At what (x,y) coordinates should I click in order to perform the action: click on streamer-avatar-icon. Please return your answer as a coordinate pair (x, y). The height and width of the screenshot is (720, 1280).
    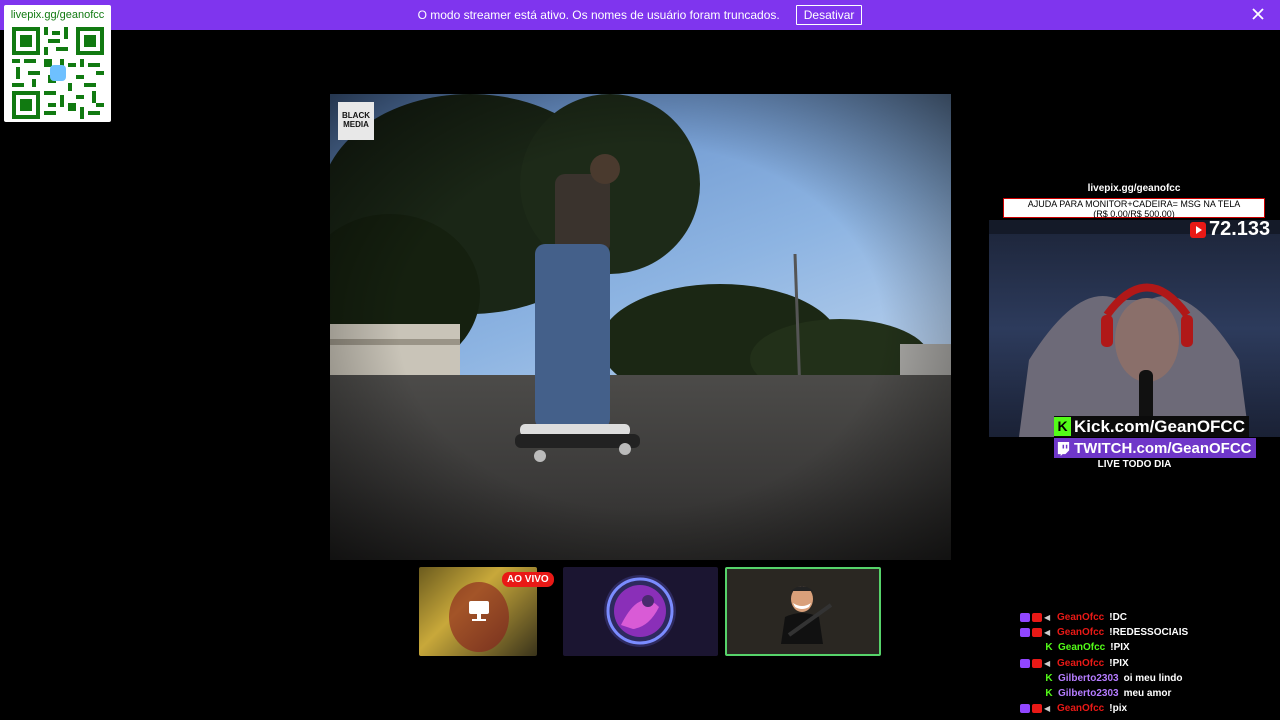
    Looking at the image, I should click on (807, 615).